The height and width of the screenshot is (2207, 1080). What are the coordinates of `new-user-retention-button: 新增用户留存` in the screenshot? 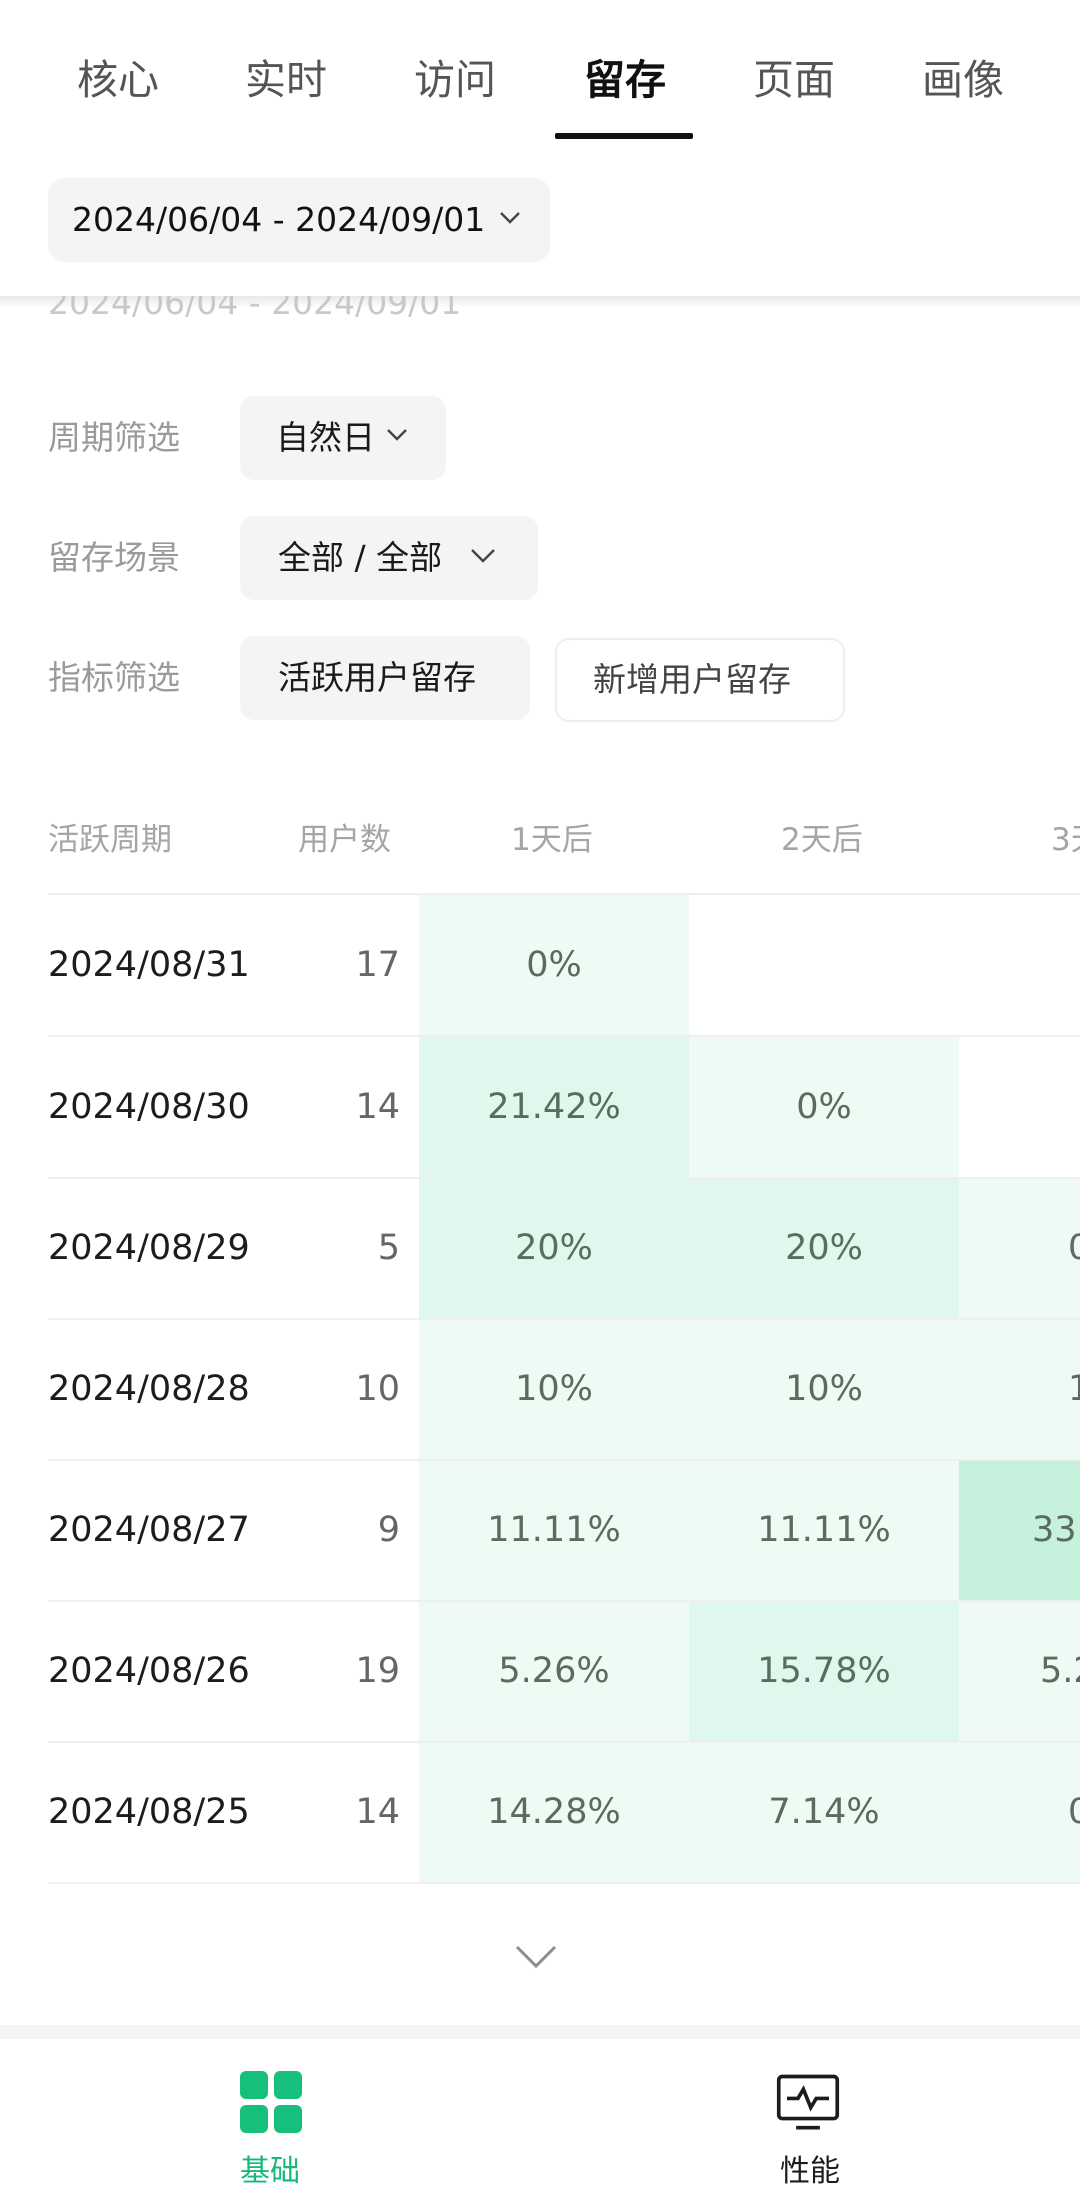 It's located at (700, 680).